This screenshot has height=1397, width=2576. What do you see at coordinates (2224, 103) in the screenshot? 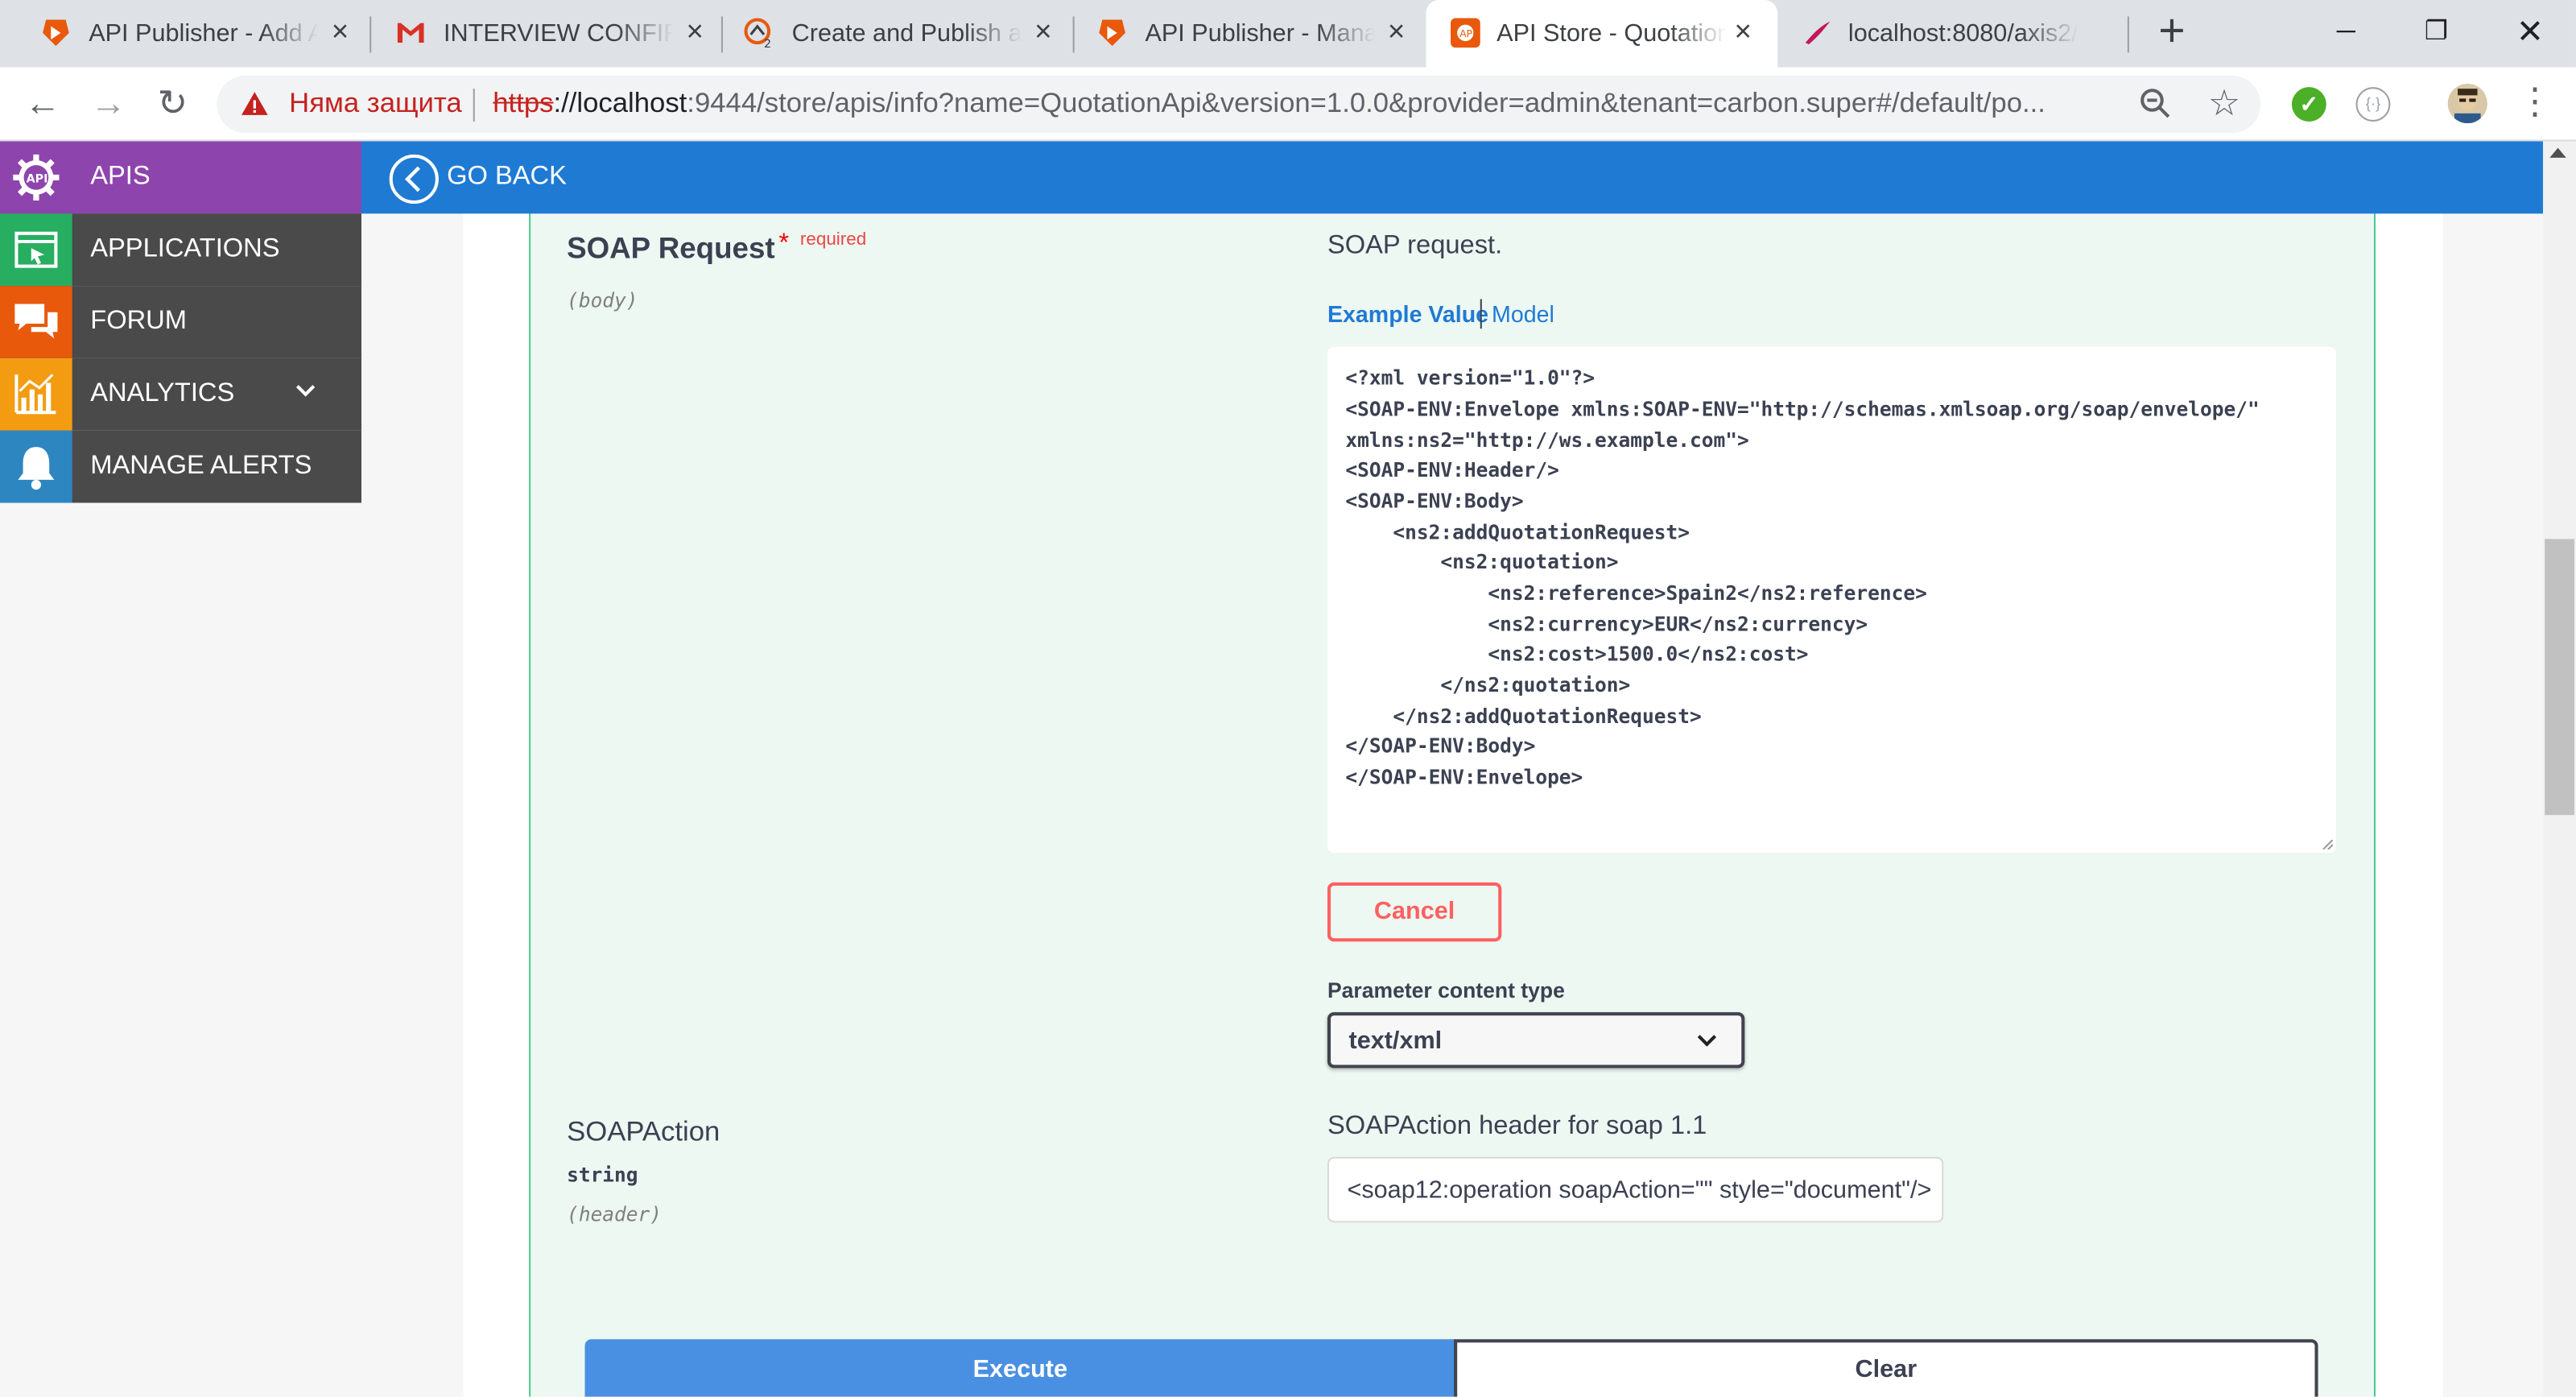
I see `bookmark-star-icon: ☆` at bounding box center [2224, 103].